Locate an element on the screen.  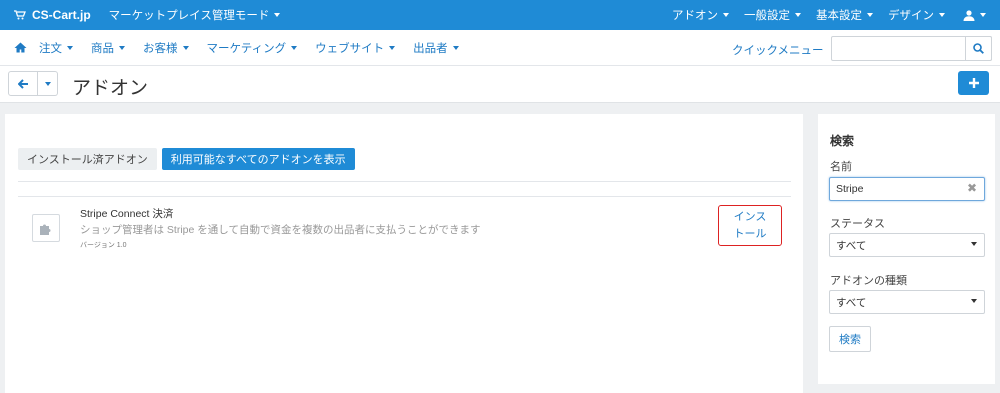
nav-marketing: マーケティング is located at coordinates (252, 48).